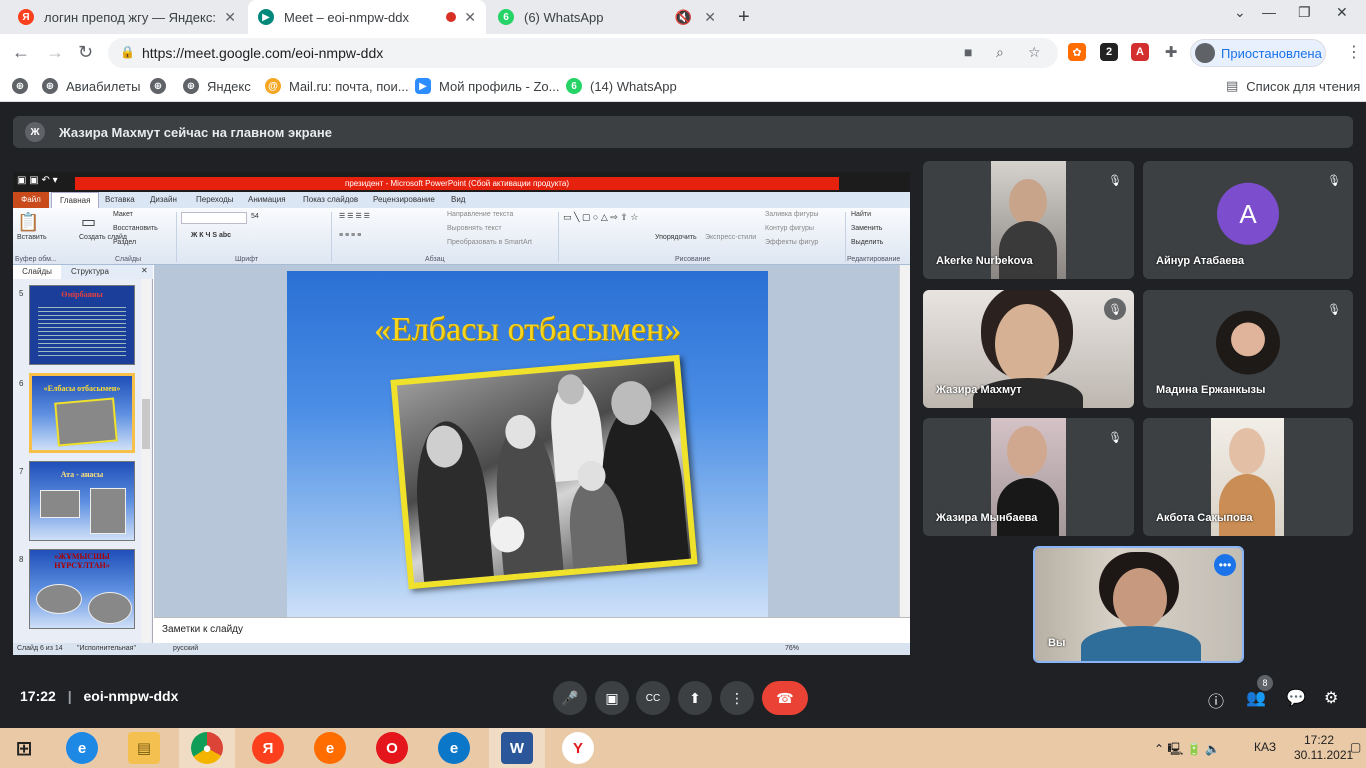 The width and height of the screenshot is (1366, 768). Describe the element at coordinates (1323, 748) in the screenshot. I see `system-clock: 17:22 30.11.2021` at that location.